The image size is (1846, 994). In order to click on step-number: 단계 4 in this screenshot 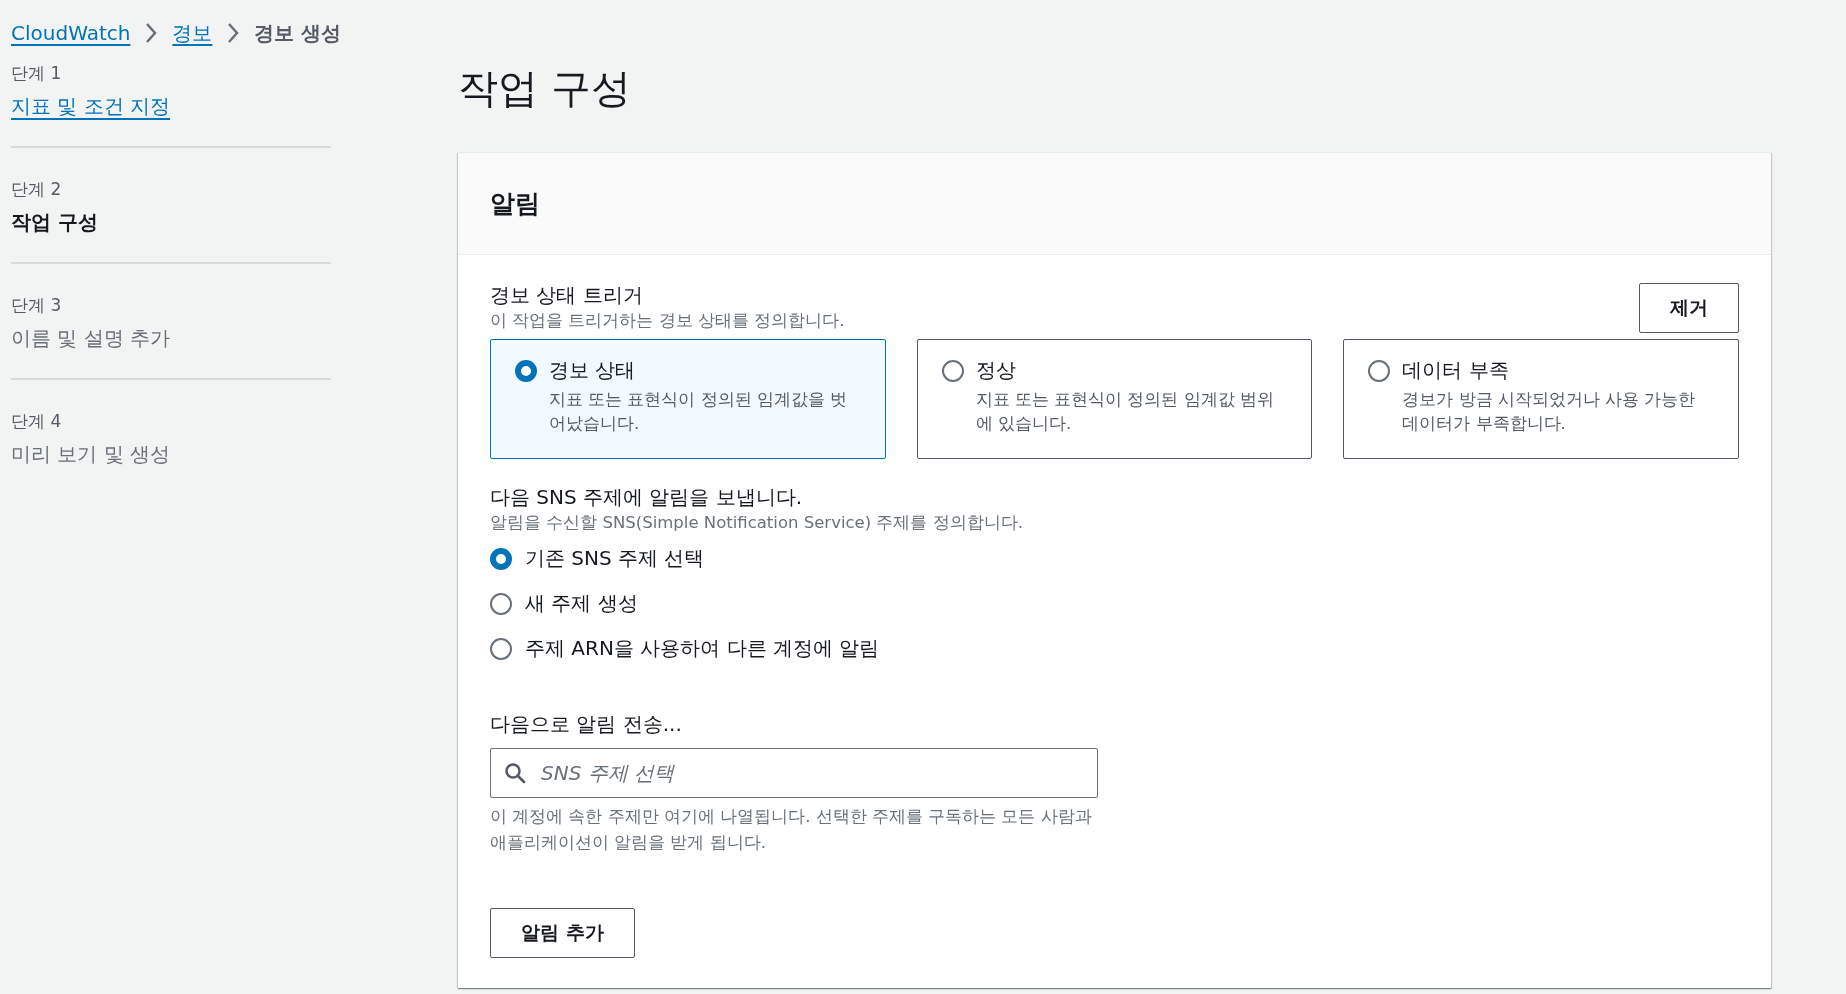, I will do `click(36, 421)`.